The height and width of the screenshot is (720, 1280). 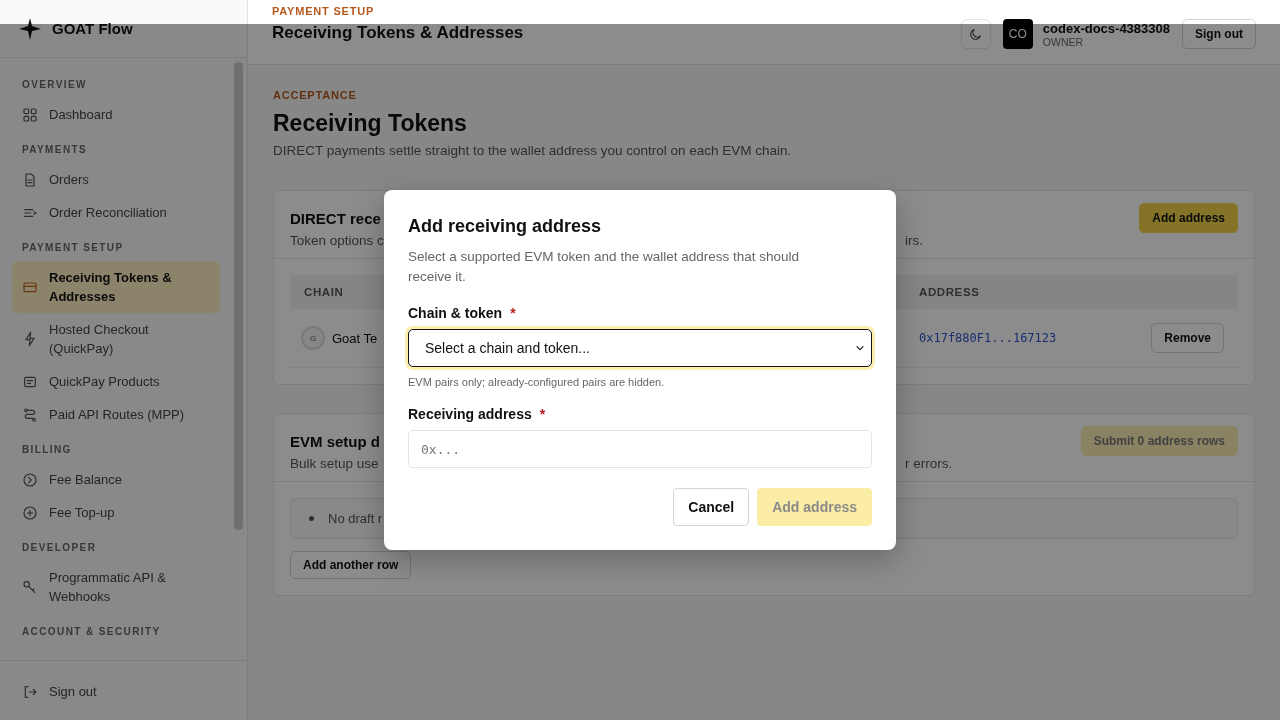 I want to click on moon-icon, so click(x=976, y=34).